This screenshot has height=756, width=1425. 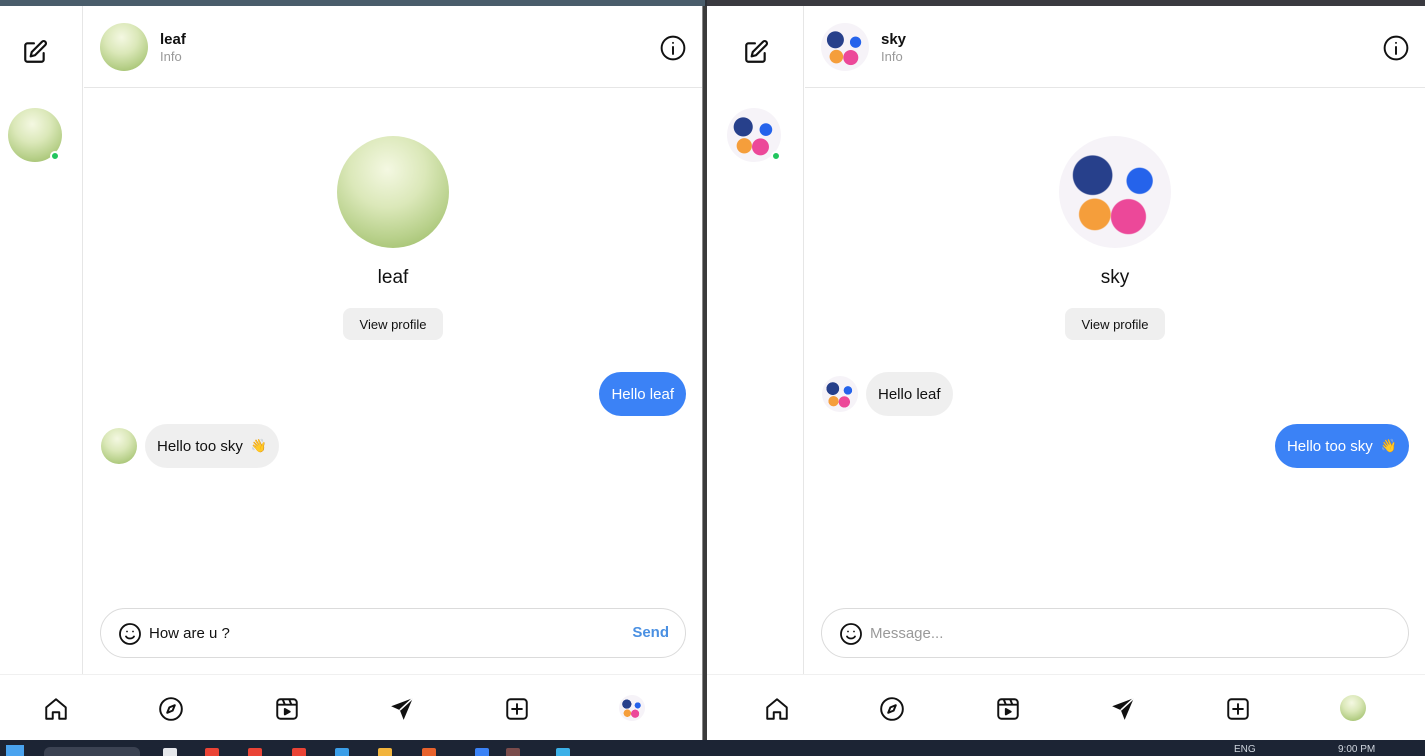 I want to click on header-contact-name: leaf, so click(x=173, y=39).